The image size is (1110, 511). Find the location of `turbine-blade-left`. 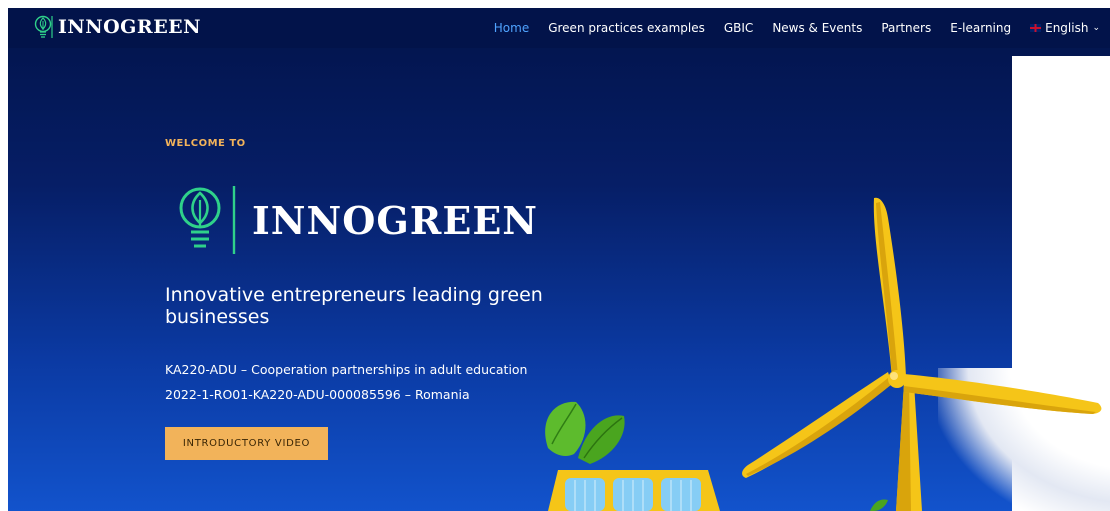

turbine-blade-left is located at coordinates (817, 425).